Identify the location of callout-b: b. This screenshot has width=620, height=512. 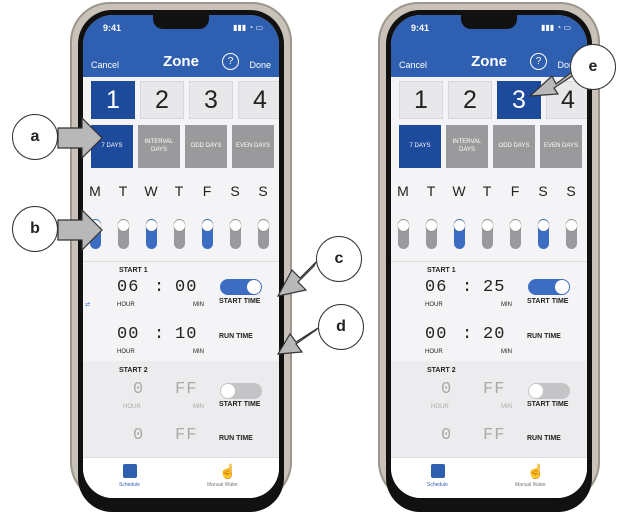
(35, 229).